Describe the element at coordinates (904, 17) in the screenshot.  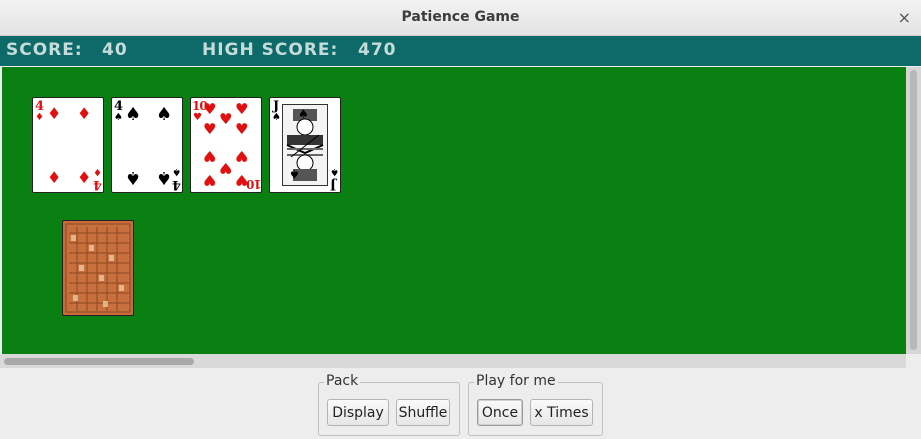
I see `close-icon: ×` at that location.